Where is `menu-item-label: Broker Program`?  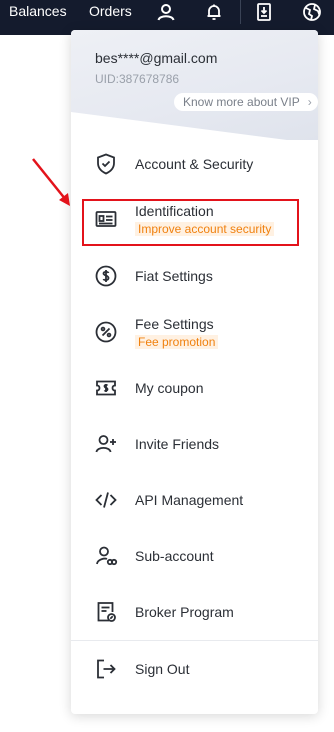
menu-item-label: Broker Program is located at coordinates (184, 612).